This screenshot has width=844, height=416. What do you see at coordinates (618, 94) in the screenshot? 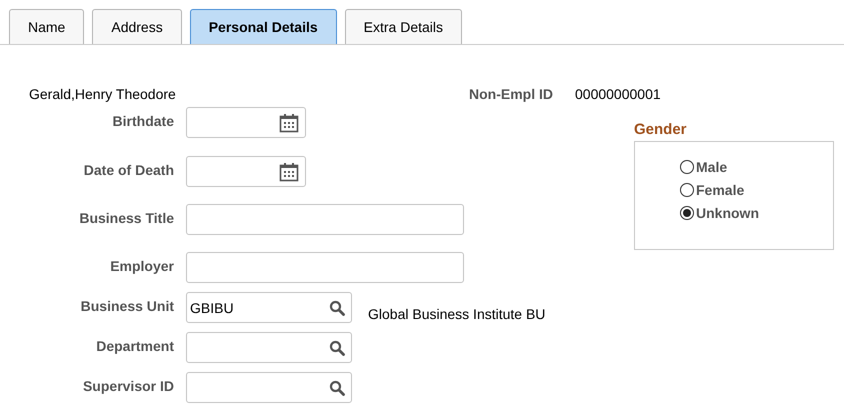
I see `id-value: 00000000001` at bounding box center [618, 94].